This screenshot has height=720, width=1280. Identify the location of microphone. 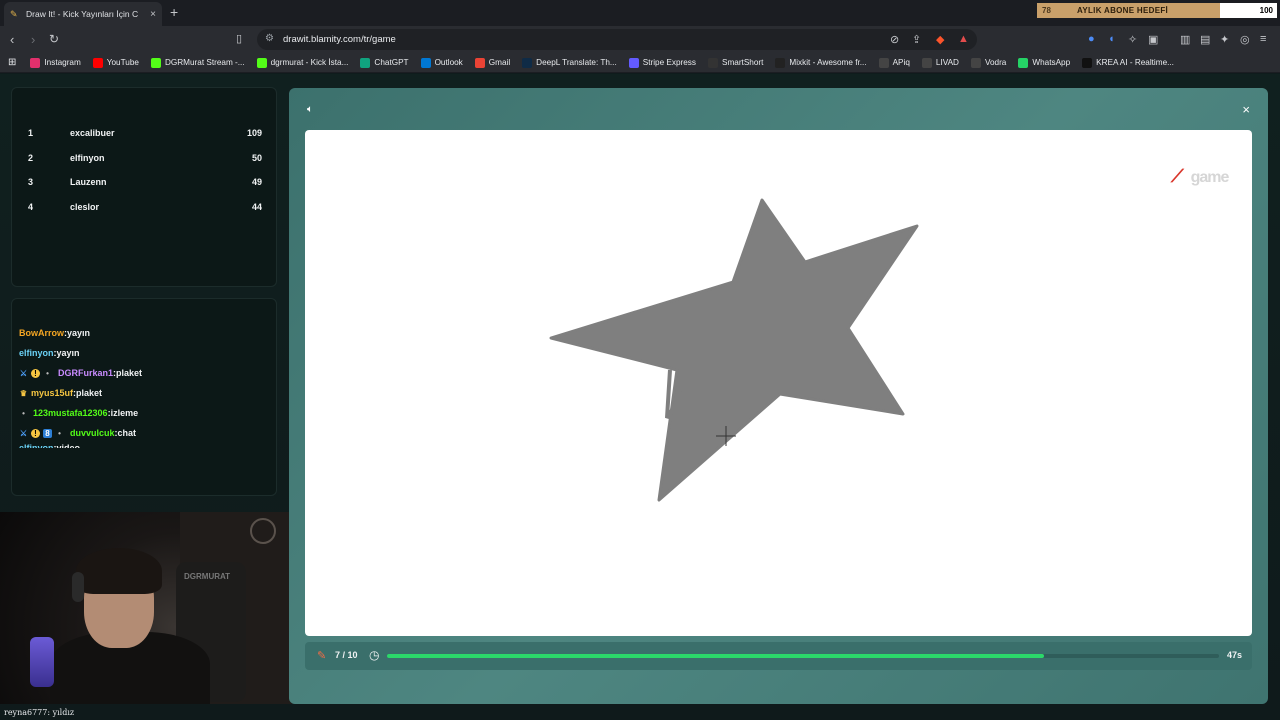
(42, 662).